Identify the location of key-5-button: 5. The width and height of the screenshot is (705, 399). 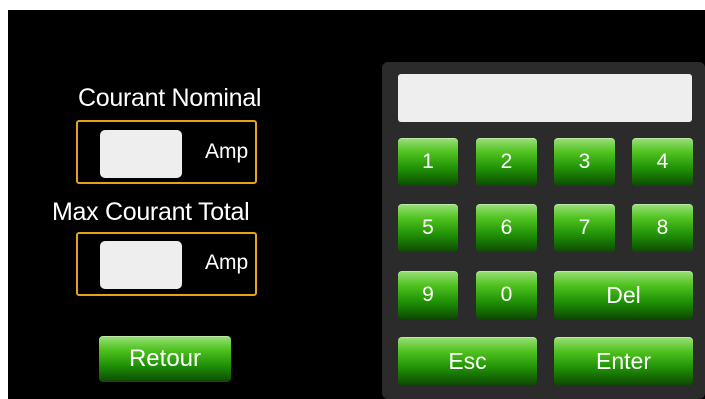
(428, 228).